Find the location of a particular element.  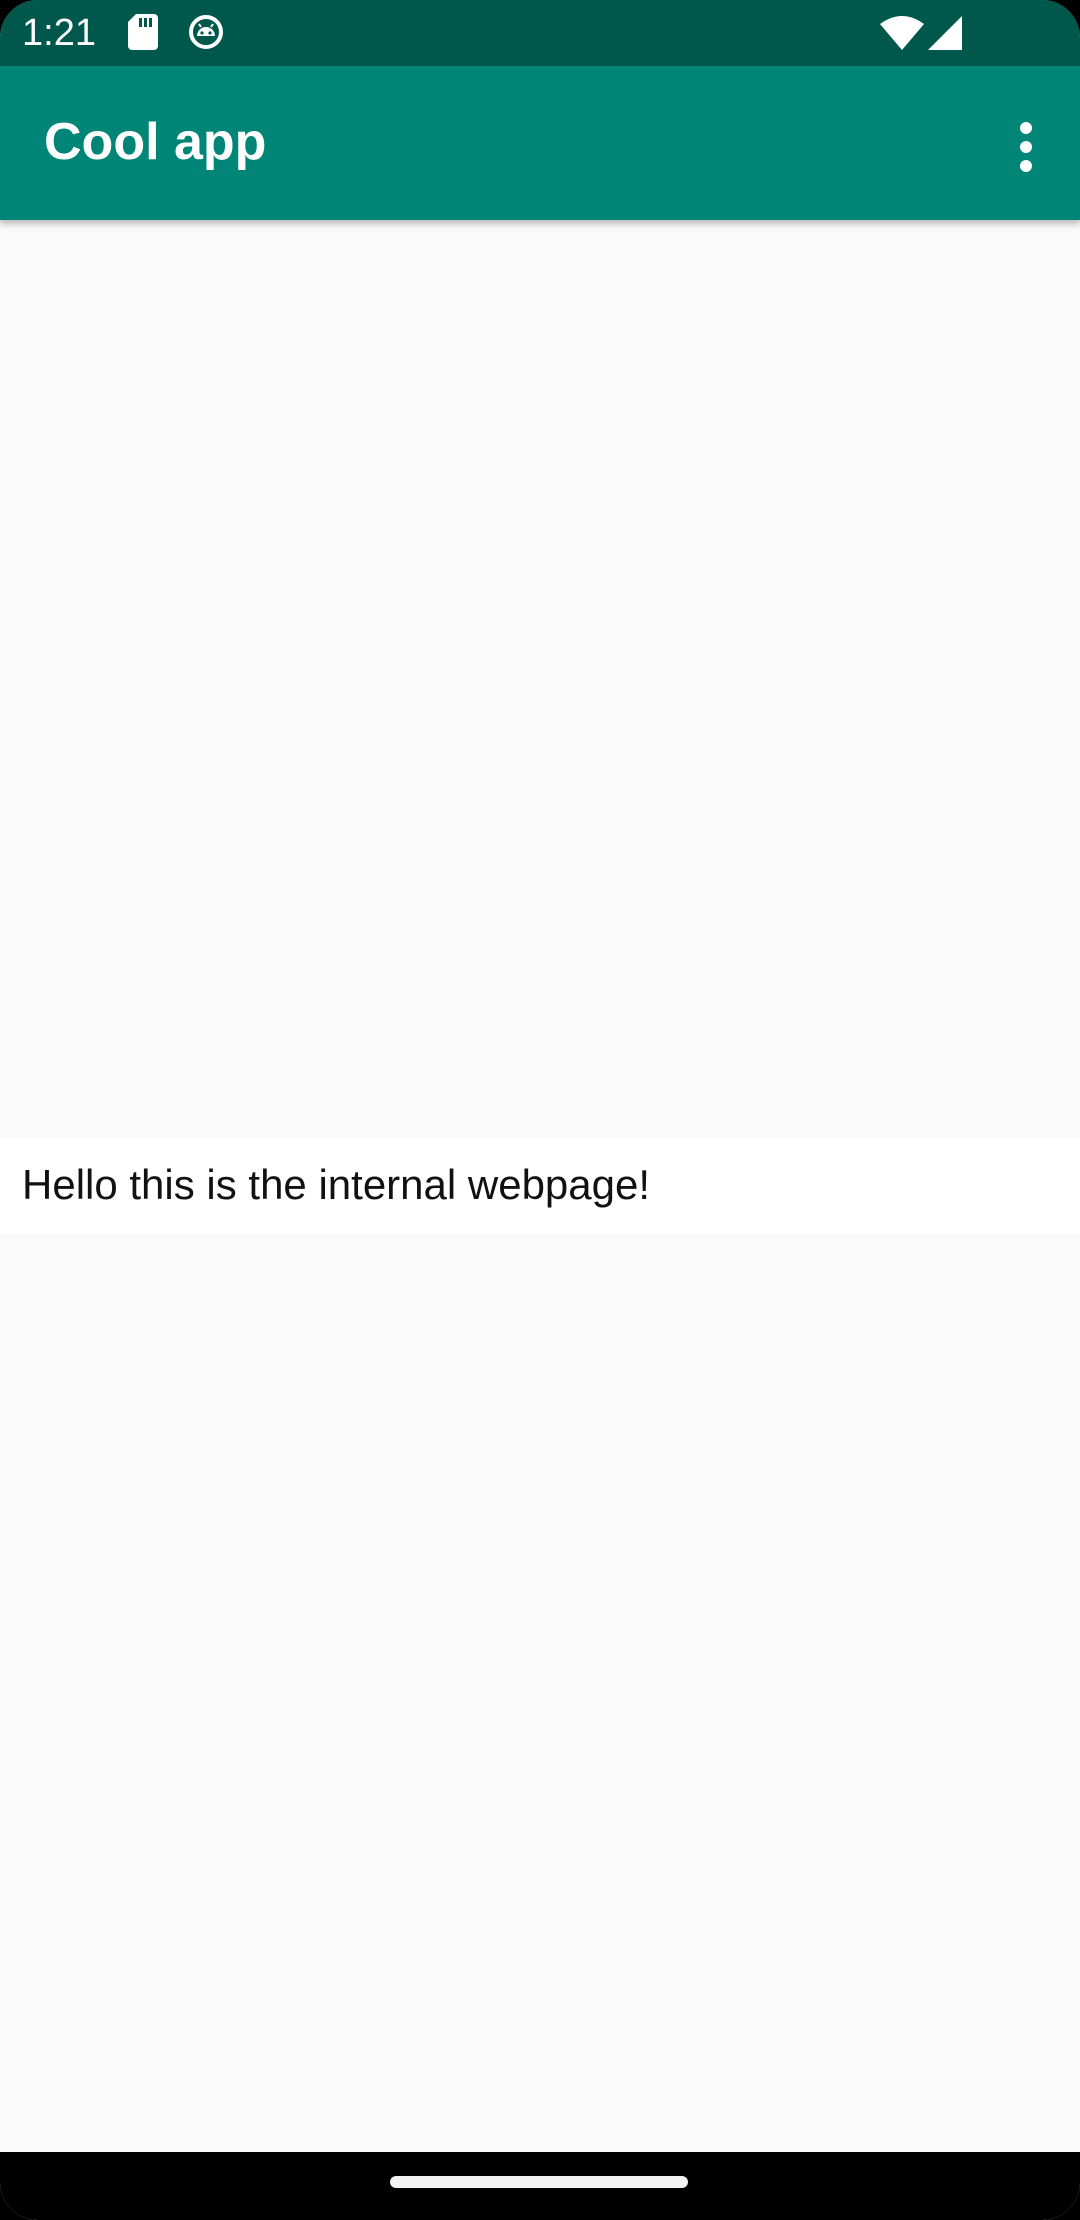

overflow-menu-button is located at coordinates (1026, 144).